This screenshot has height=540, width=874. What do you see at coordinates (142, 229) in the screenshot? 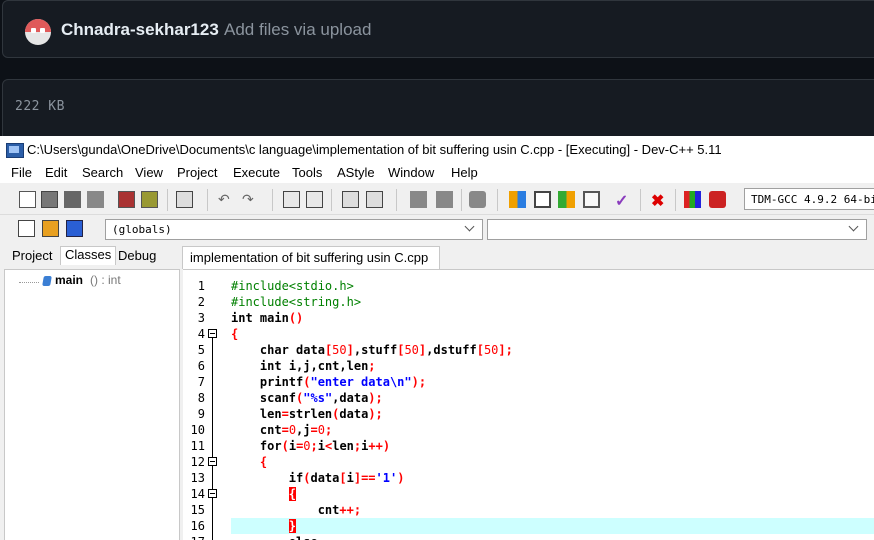
I see `scope-value: (globals)` at bounding box center [142, 229].